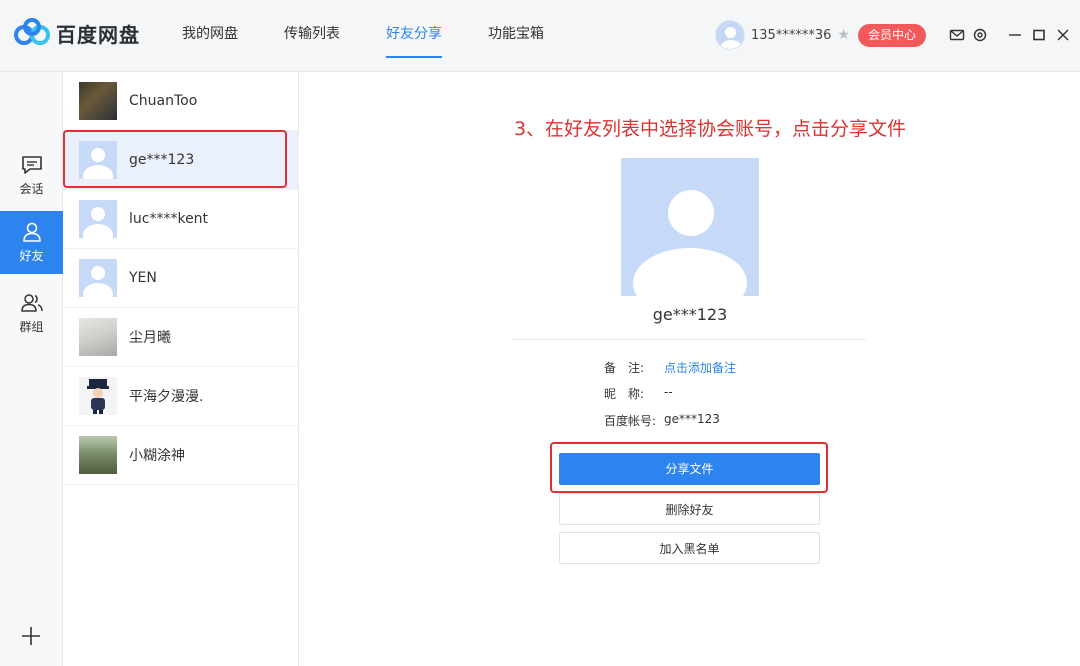 The image size is (1080, 666). Describe the element at coordinates (1039, 35) in the screenshot. I see `maximize-icon` at that location.